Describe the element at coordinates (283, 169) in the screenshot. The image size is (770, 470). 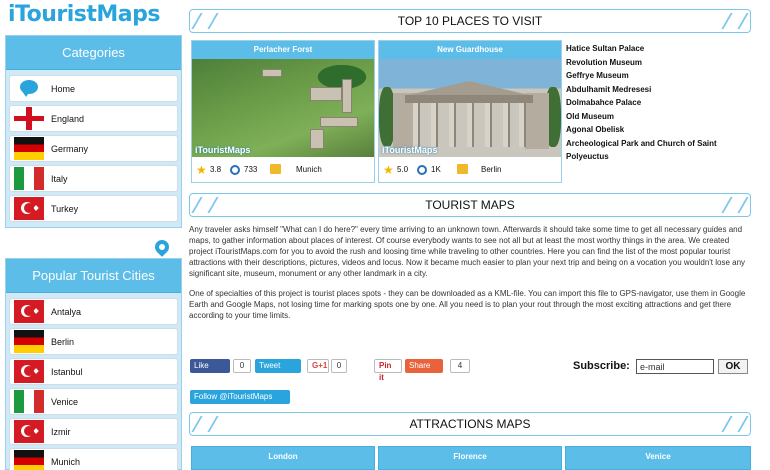
I see `place-card-meta: ★ 3.8 733 Munich` at that location.